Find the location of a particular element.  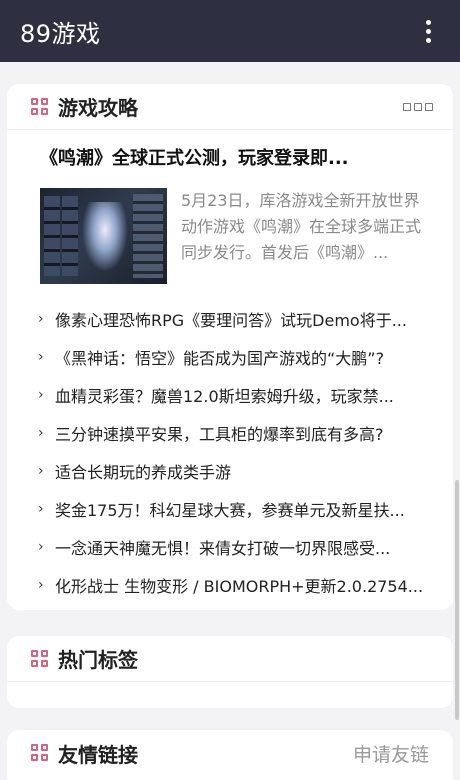

top-bar: 89游戏 is located at coordinates (230, 31).